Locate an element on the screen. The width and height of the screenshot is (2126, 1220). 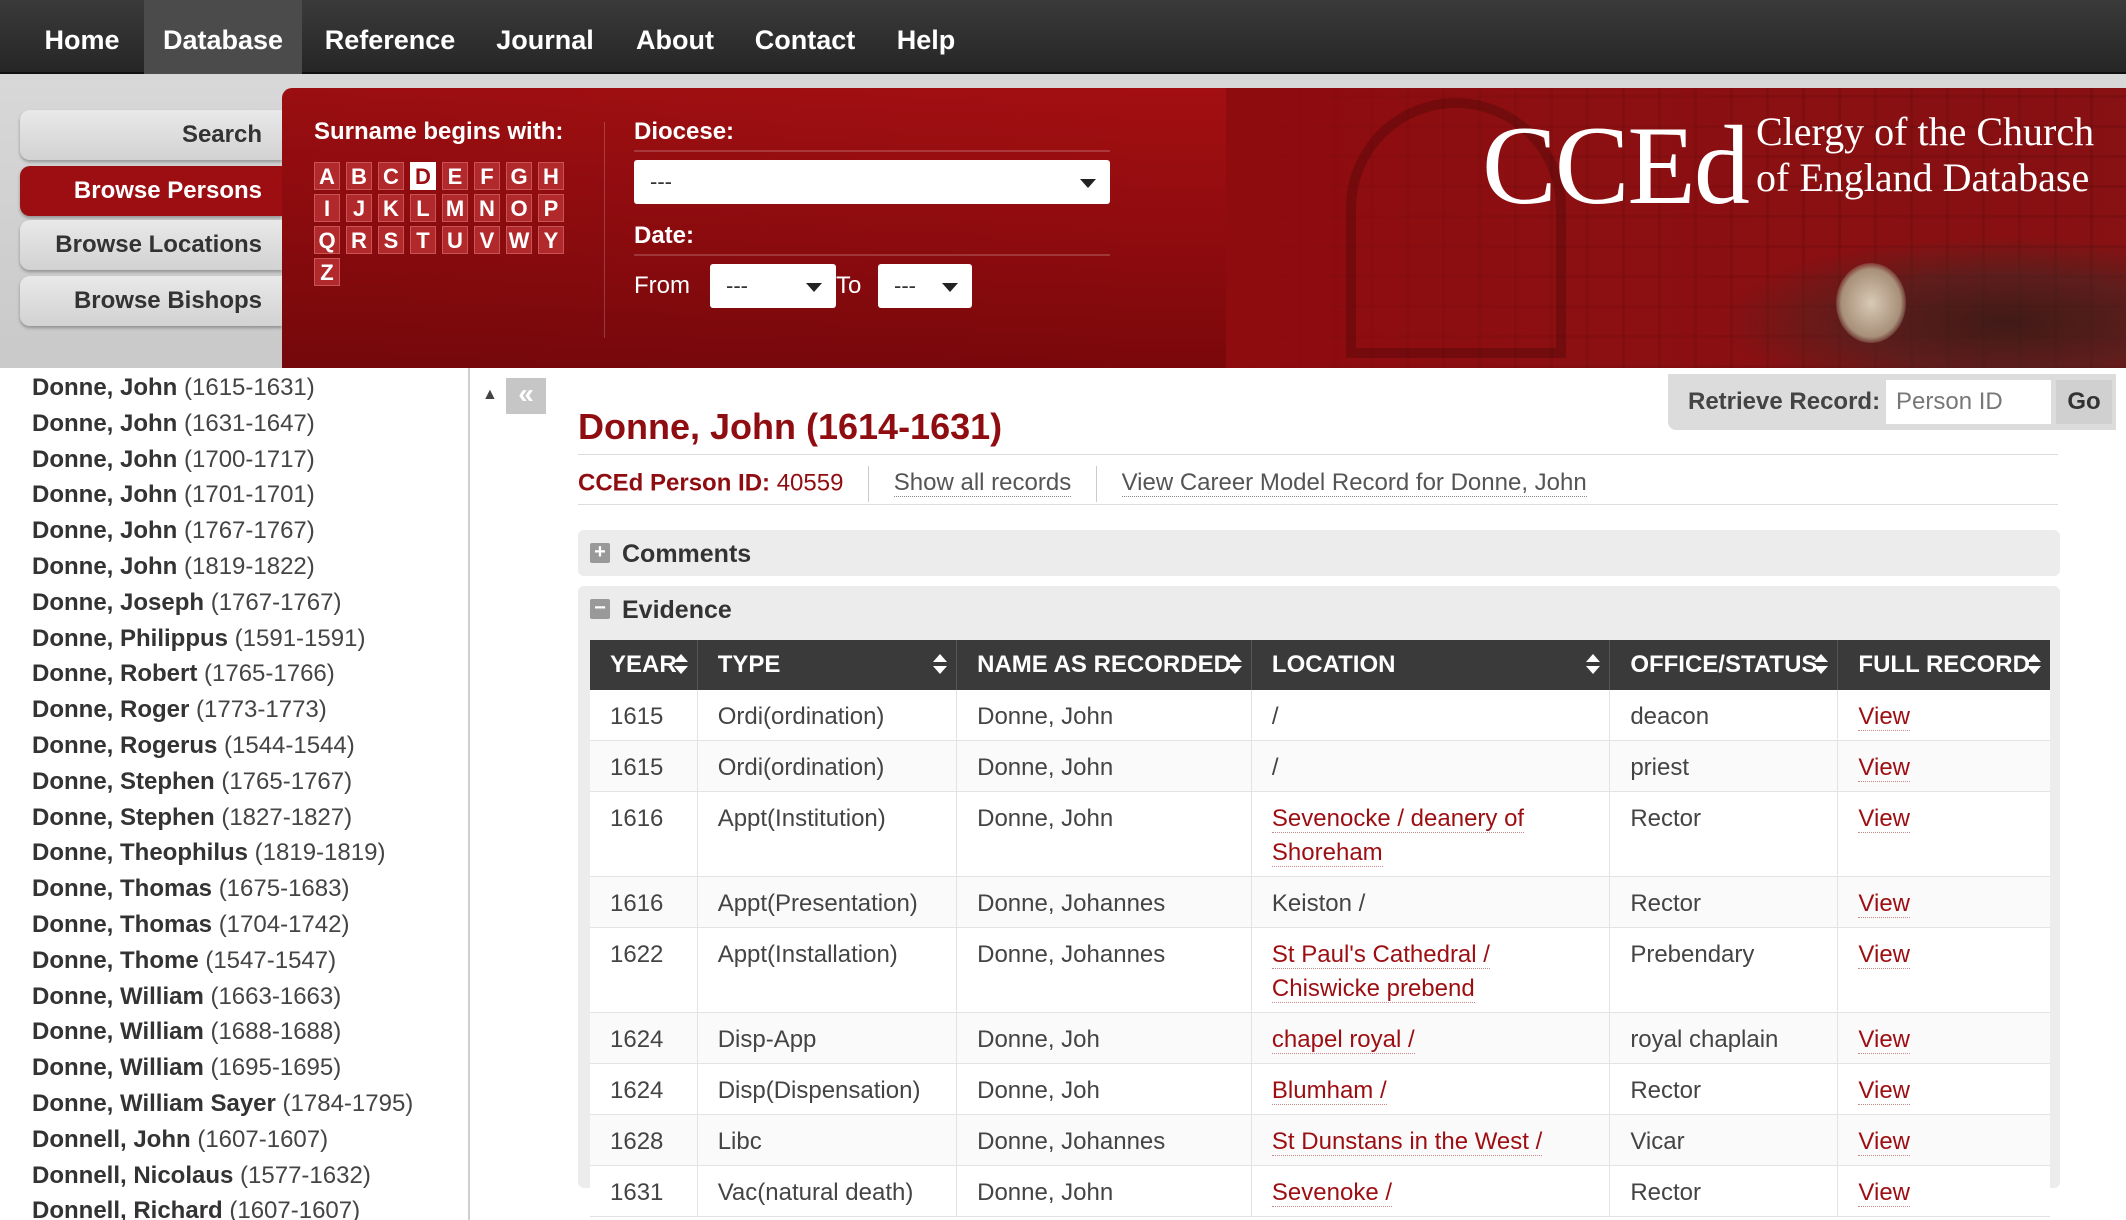
column-header-office: OFFICE/STATUS is located at coordinates (1724, 665).